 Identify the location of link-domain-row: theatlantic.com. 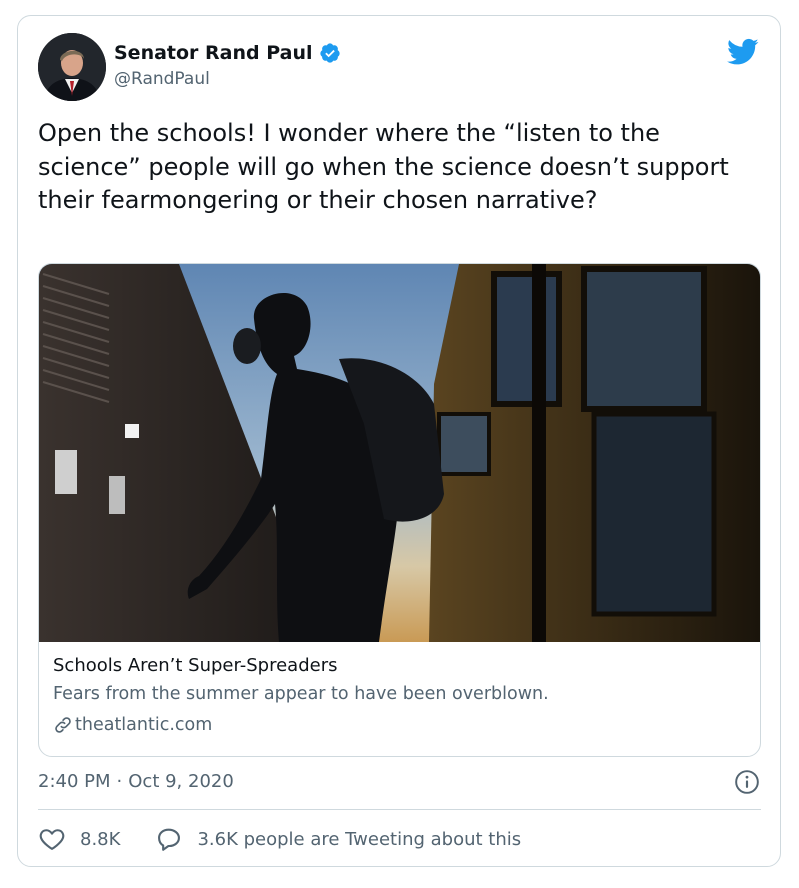
(132, 725).